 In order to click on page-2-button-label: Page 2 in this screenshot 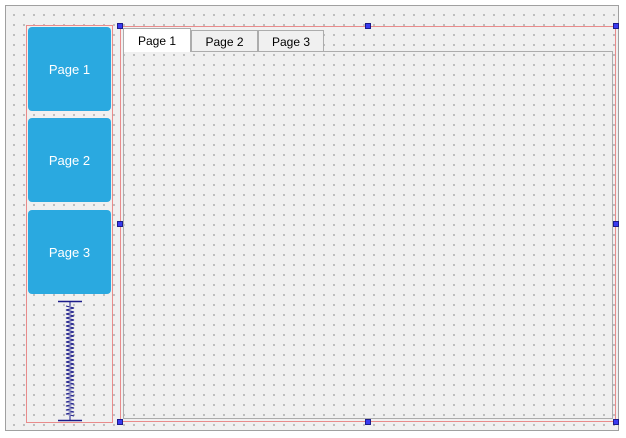, I will do `click(69, 160)`.